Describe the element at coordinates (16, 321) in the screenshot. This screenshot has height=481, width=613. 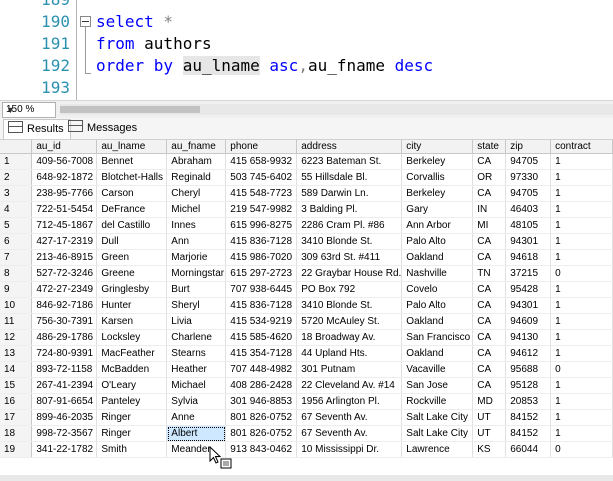
I see `row-number: 11` at that location.